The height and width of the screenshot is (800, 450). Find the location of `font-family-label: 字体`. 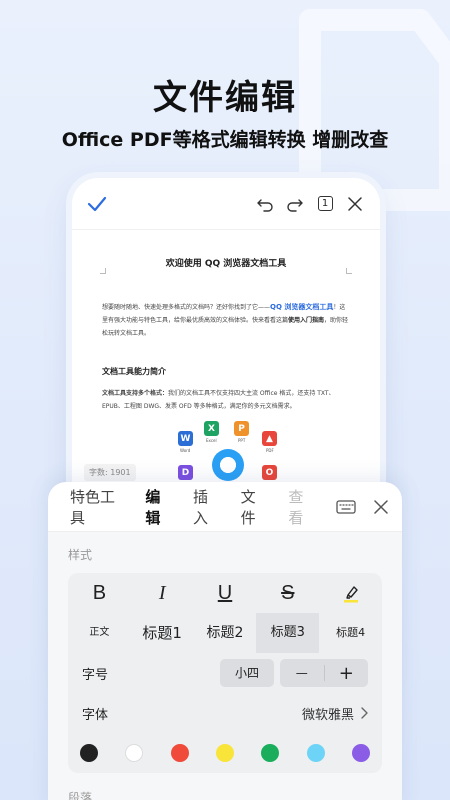

font-family-label: 字体 is located at coordinates (95, 715).